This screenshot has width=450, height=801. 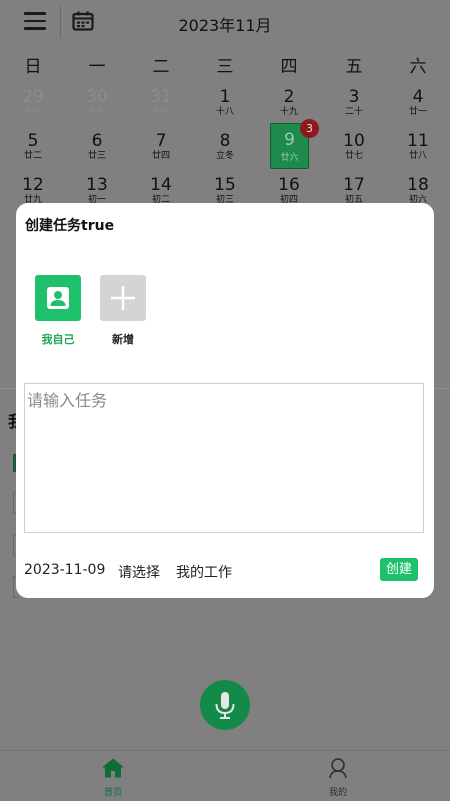 I want to click on person-icon, so click(x=58, y=298).